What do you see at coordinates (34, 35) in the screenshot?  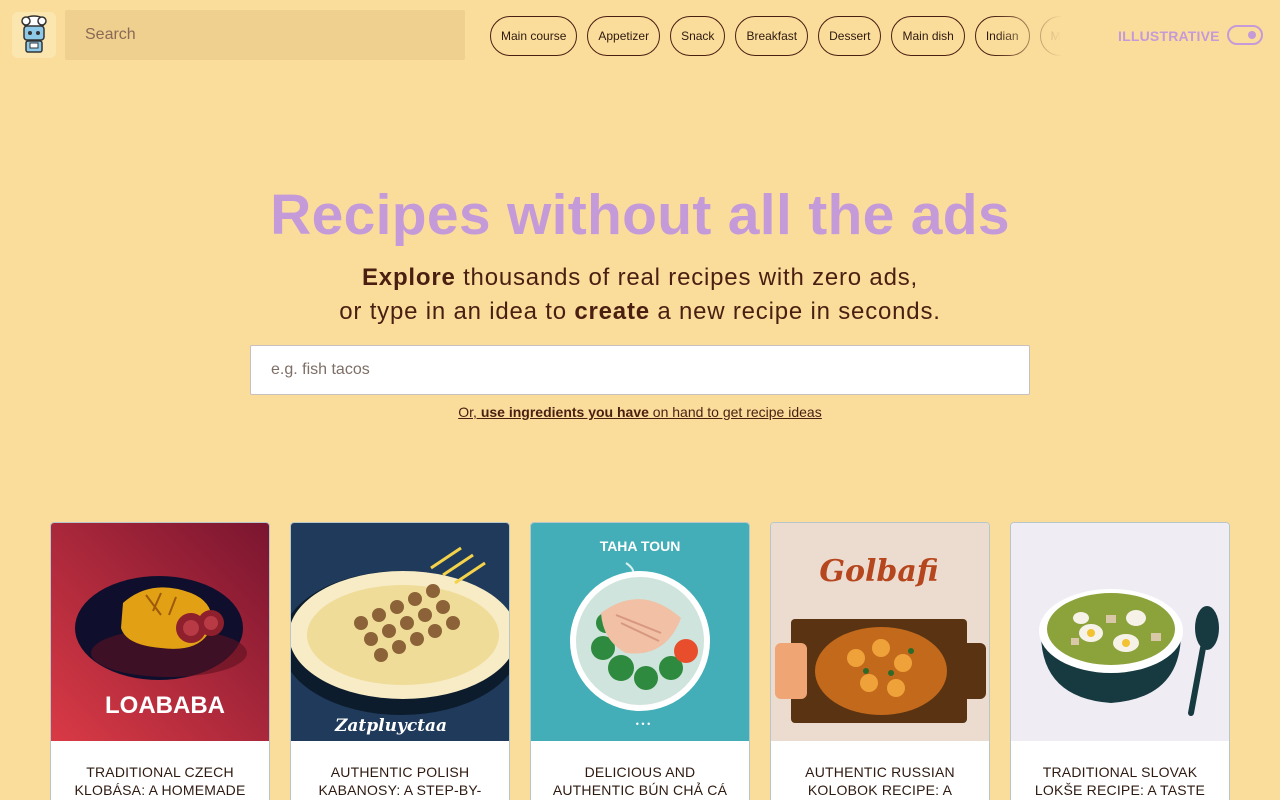 I see `chef-robot-icon` at bounding box center [34, 35].